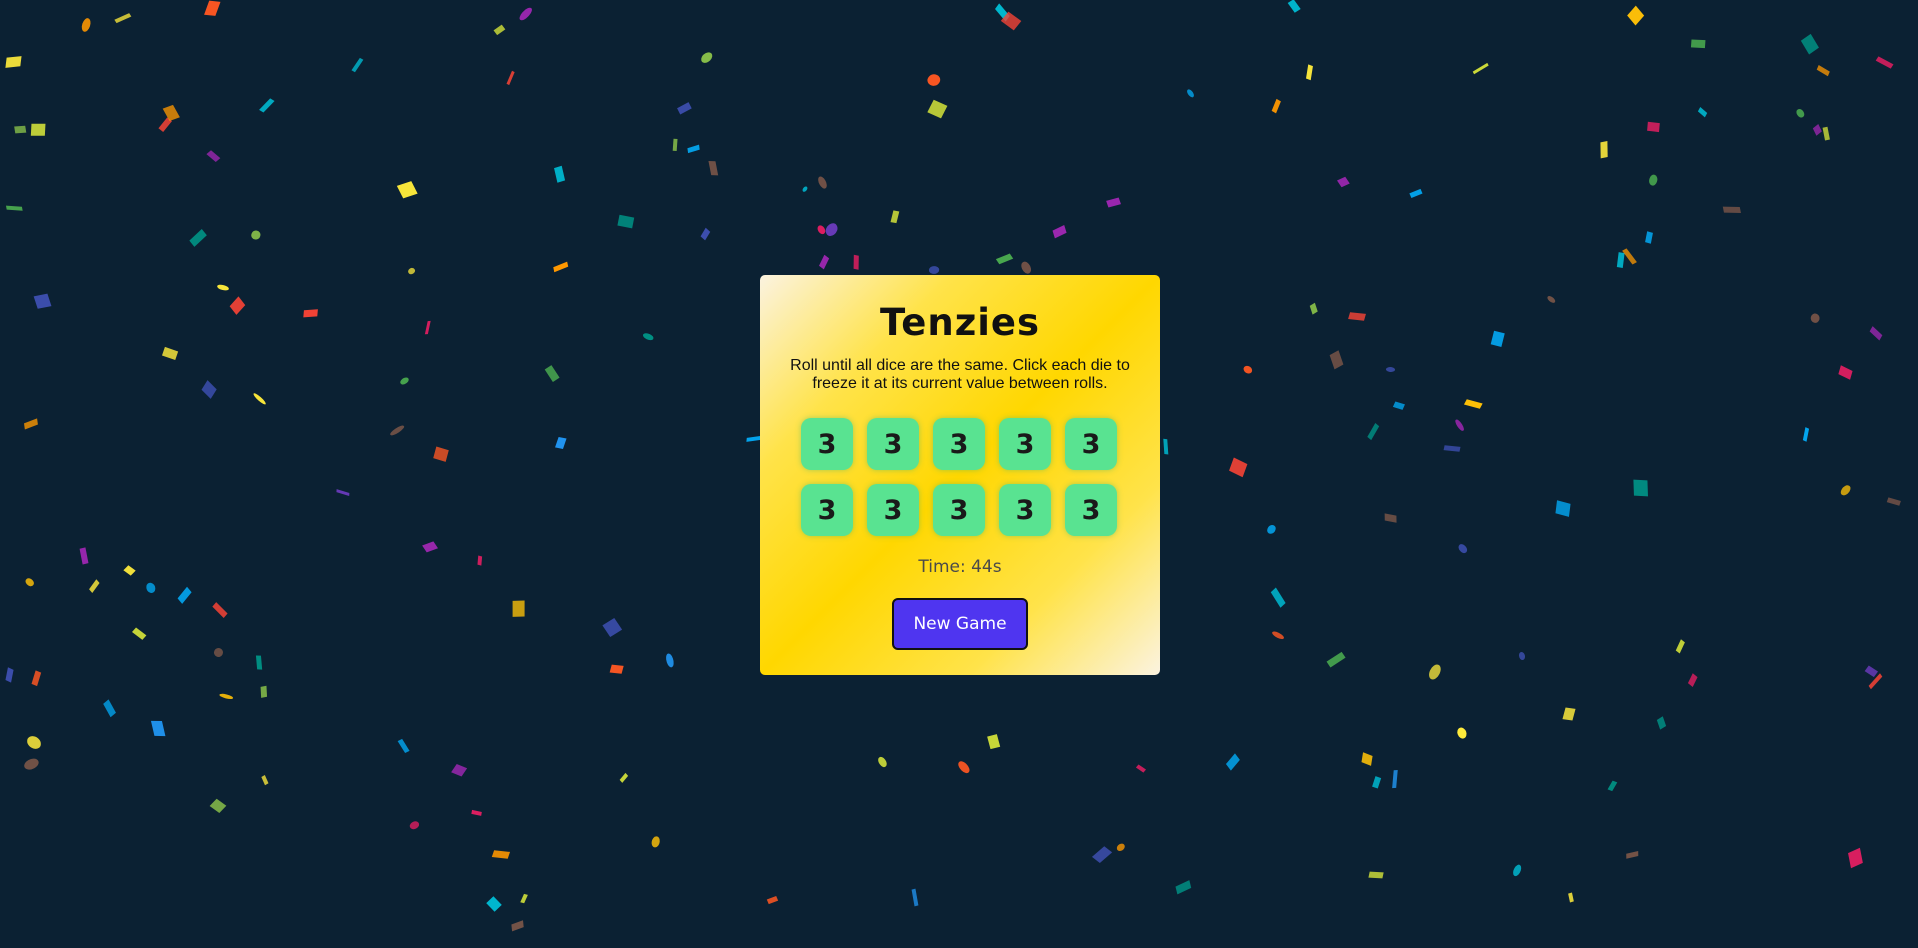 The width and height of the screenshot is (1918, 948). What do you see at coordinates (1091, 510) in the screenshot?
I see `die-10: 3` at bounding box center [1091, 510].